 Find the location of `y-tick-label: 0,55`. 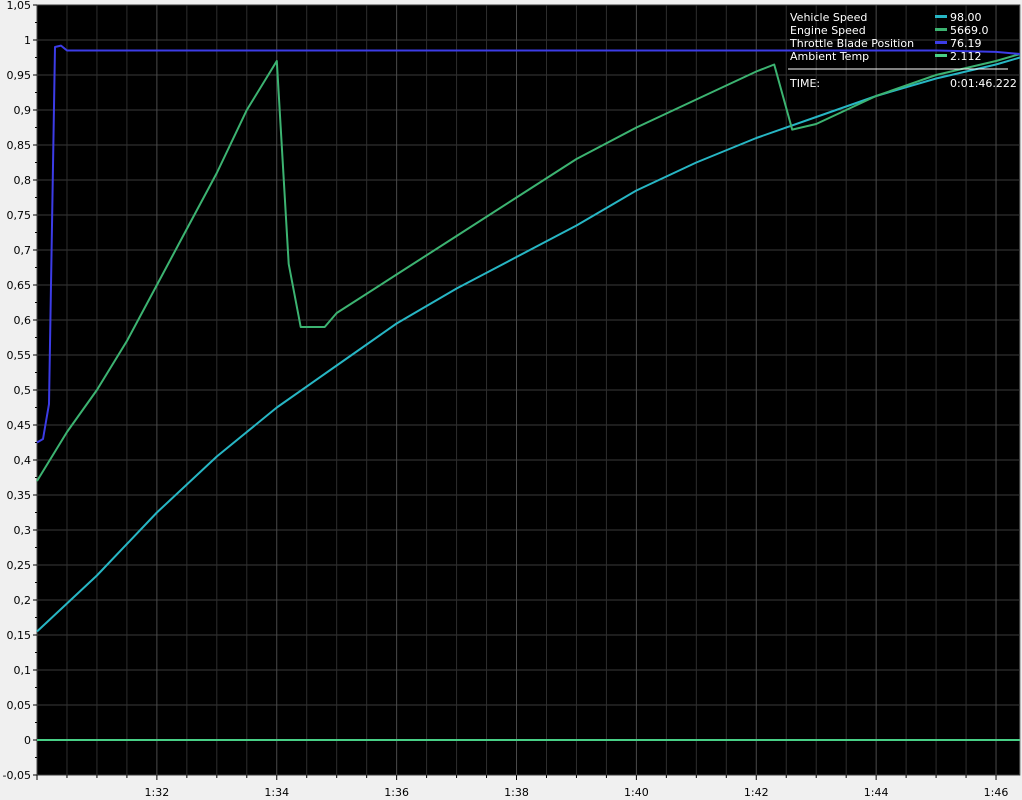

y-tick-label: 0,55 is located at coordinates (19, 355).